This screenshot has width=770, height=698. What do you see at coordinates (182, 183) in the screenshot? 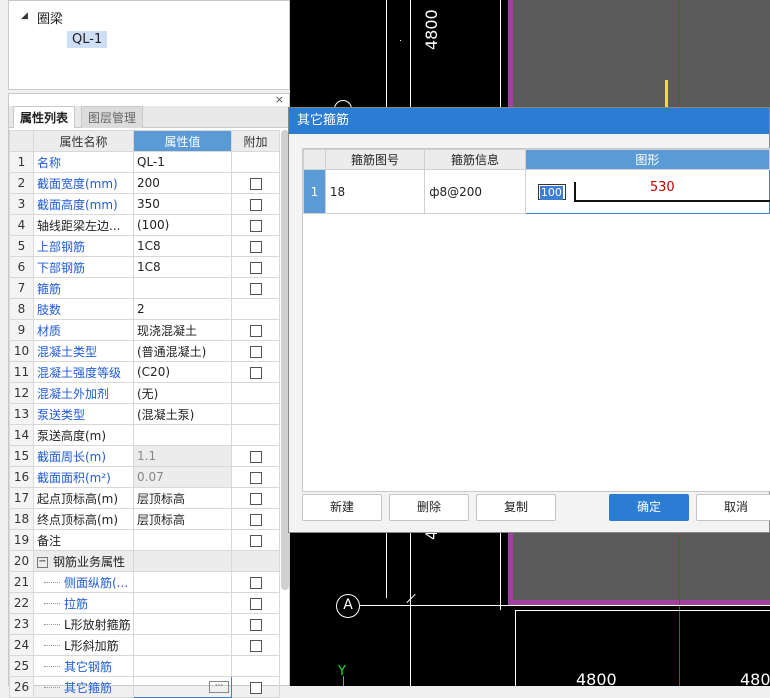
I see `property-value: 200` at bounding box center [182, 183].